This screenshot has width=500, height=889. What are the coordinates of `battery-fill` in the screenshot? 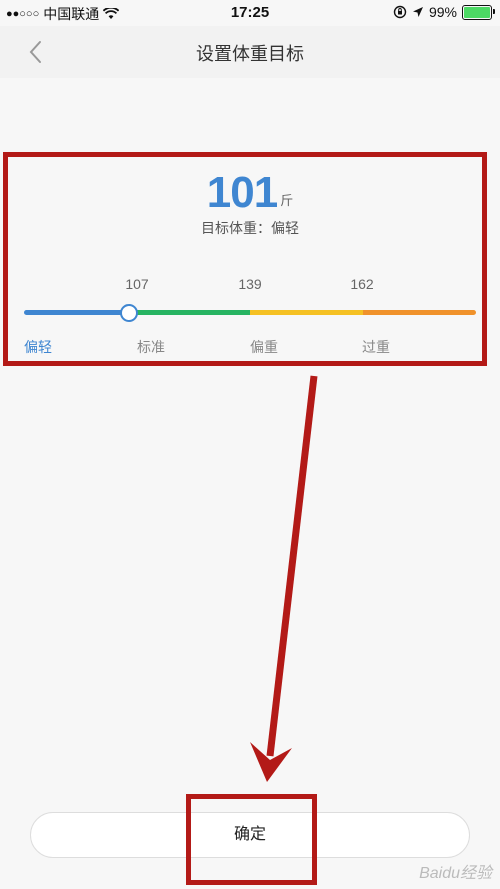 It's located at (477, 12).